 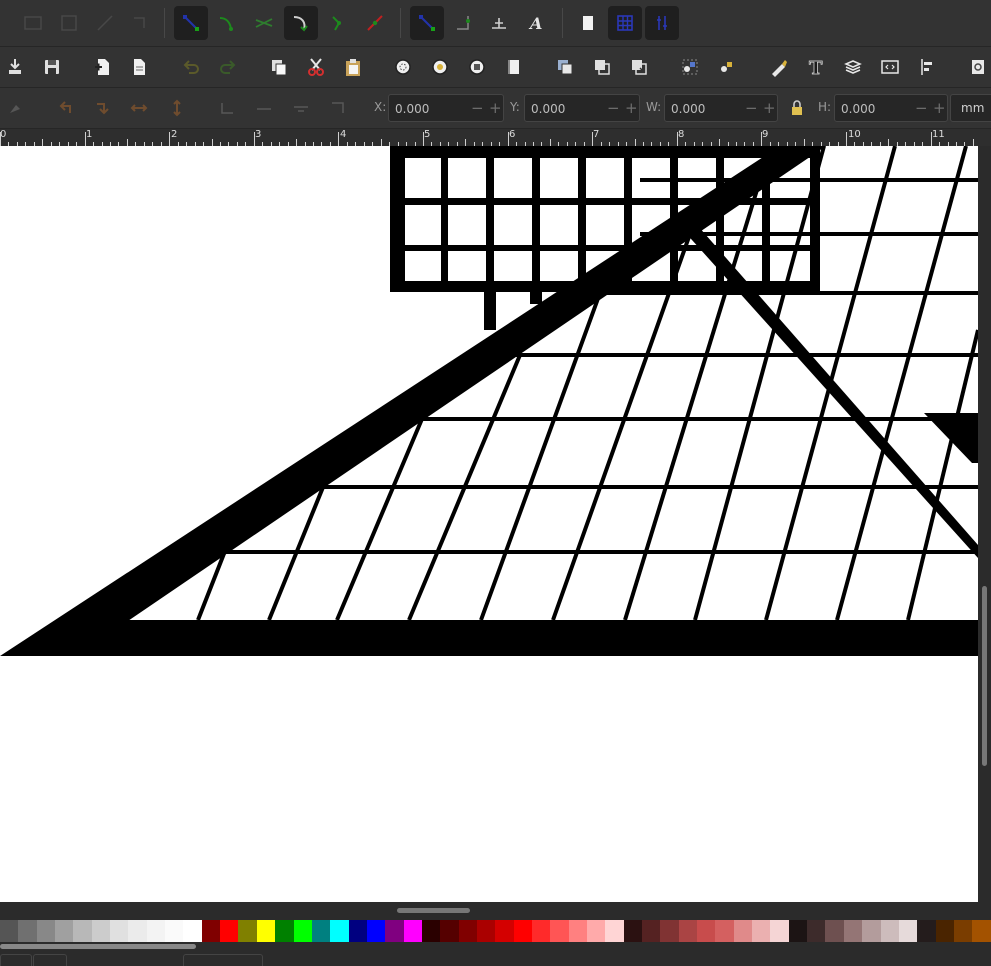 I want to click on group-icon, so click(x=690, y=67).